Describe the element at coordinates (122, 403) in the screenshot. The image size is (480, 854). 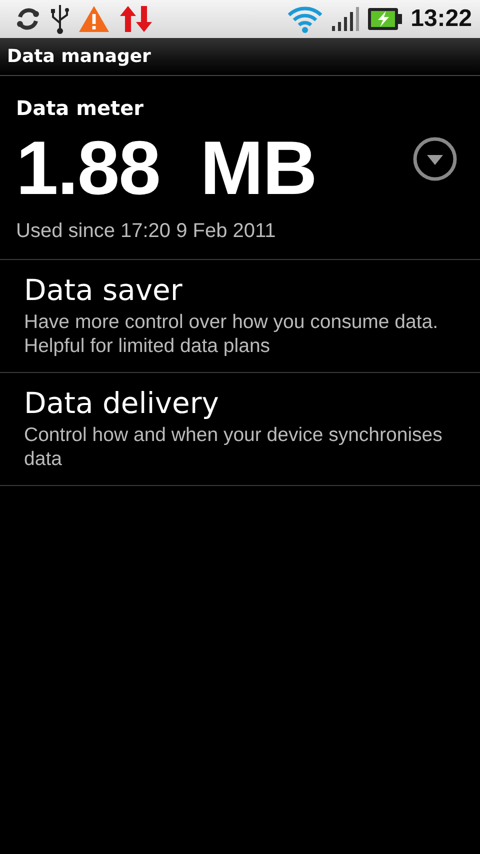
I see `item-title: Data delivery` at that location.